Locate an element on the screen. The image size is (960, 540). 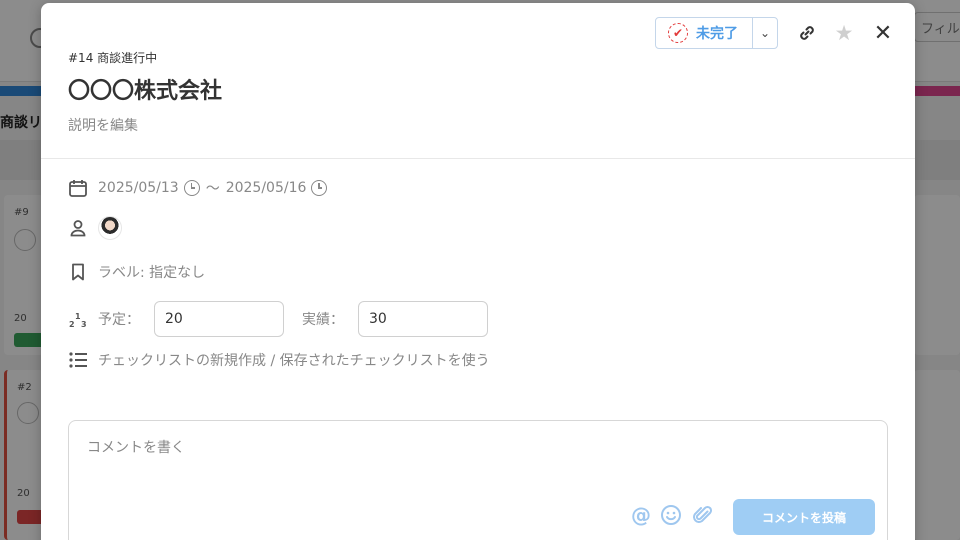
estimate-row: 213 予定： 実績： is located at coordinates (278, 319).